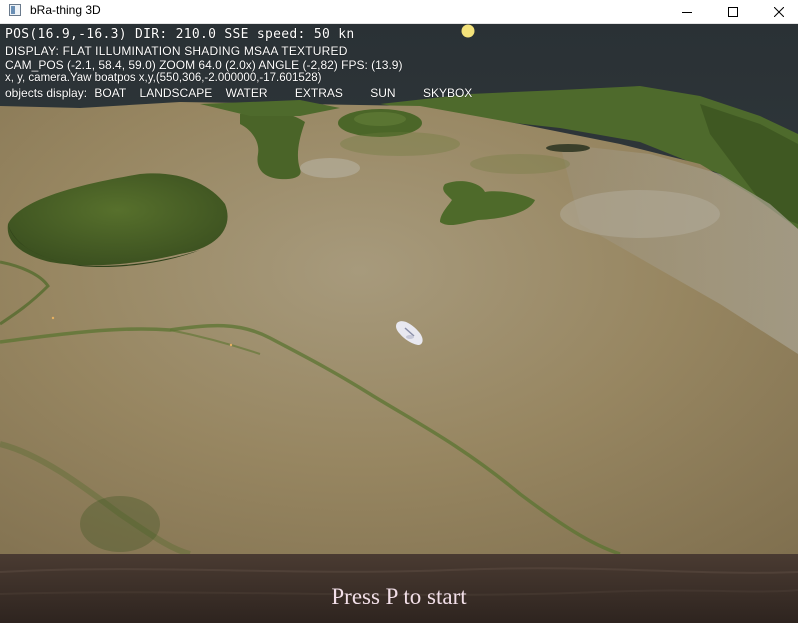 The image size is (798, 623). I want to click on object-toggle-skybox: SKYBOX, so click(447, 93).